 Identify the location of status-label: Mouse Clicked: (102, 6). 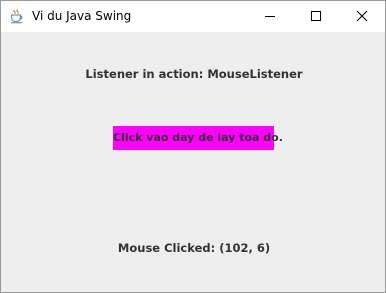
(194, 248).